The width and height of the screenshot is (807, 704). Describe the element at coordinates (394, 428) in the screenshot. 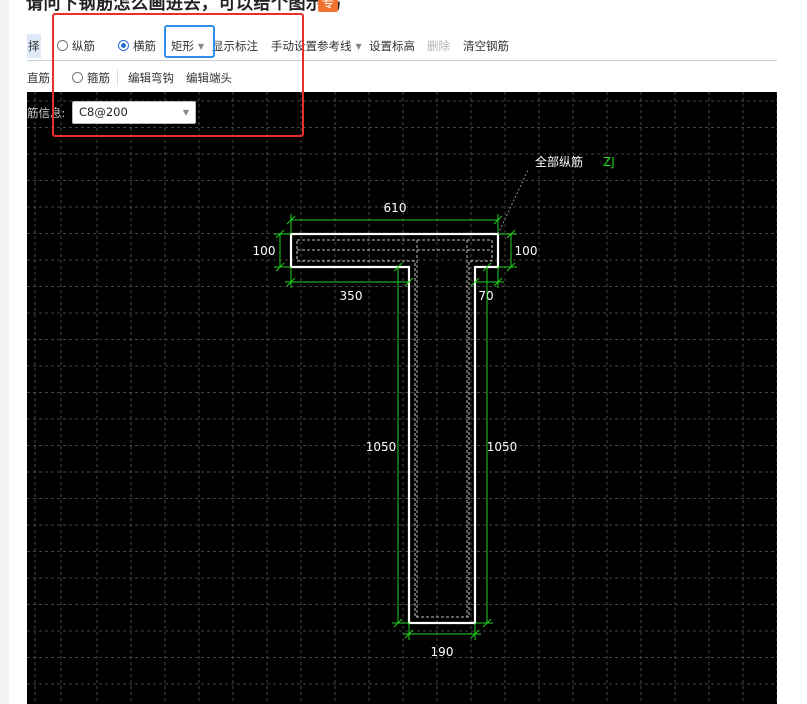

I see `rebar-outline` at that location.